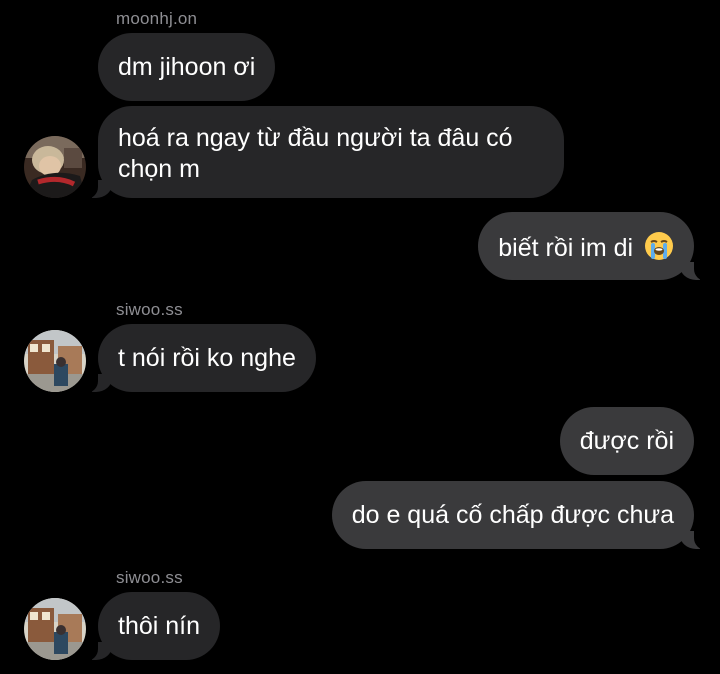 The height and width of the screenshot is (674, 720). I want to click on sender-name: moonhj.on, so click(157, 18).